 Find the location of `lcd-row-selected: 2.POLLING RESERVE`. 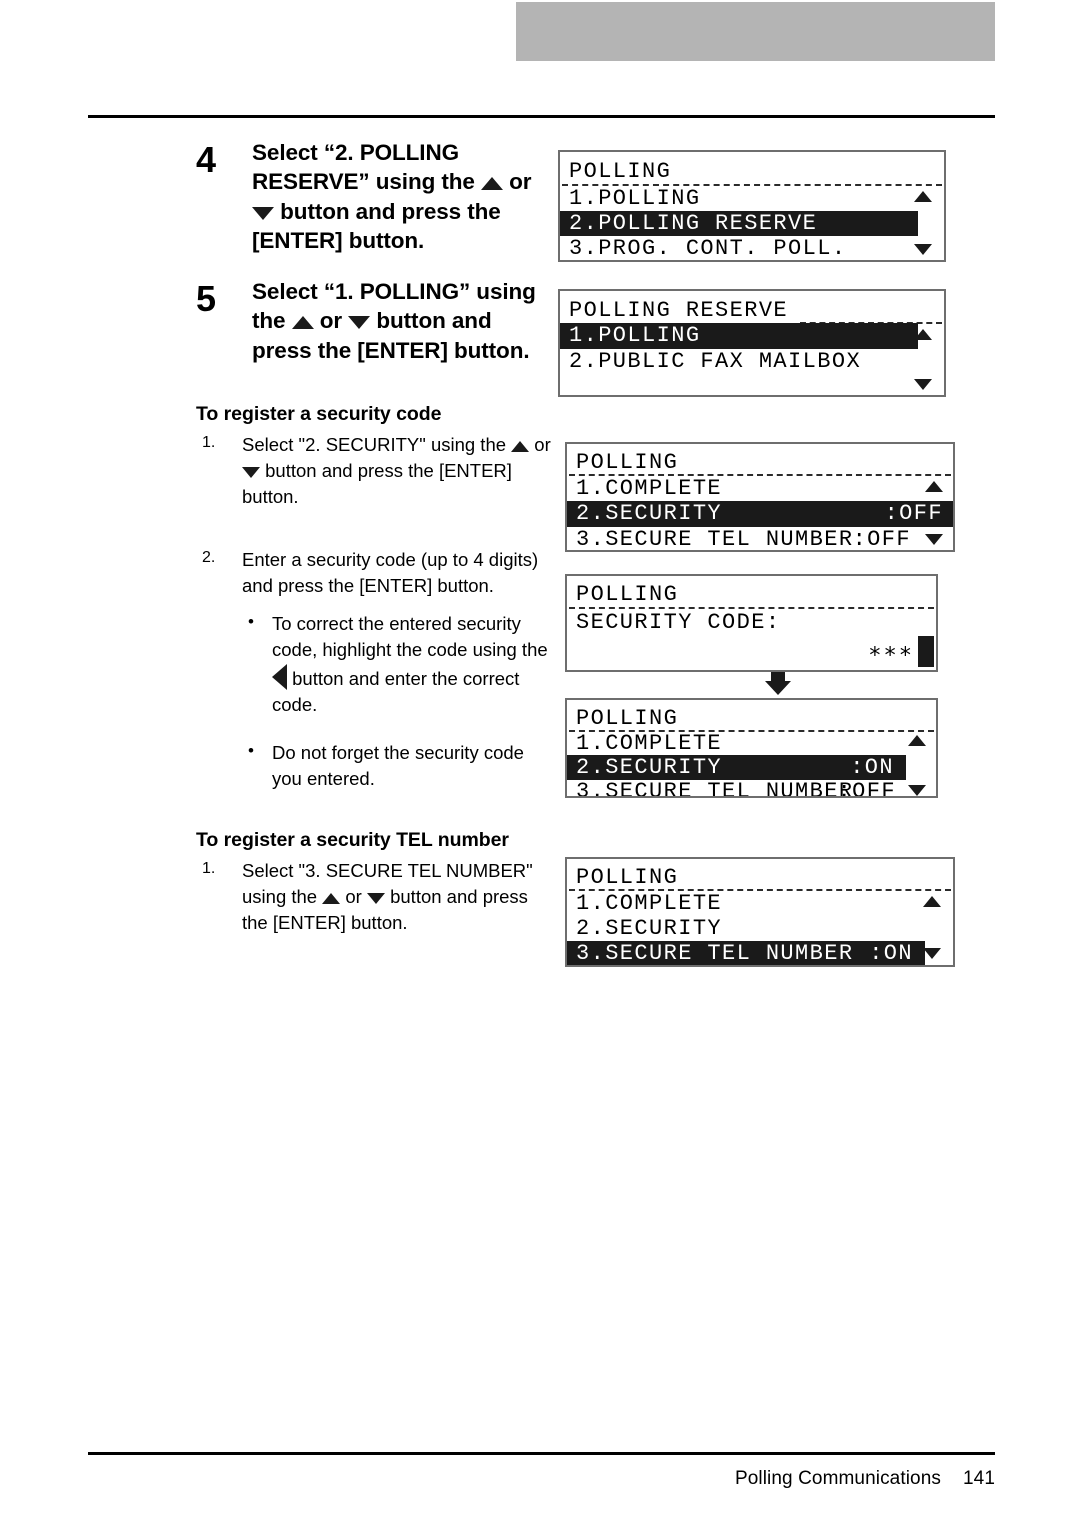

lcd-row-selected: 2.POLLING RESERVE is located at coordinates (739, 223).